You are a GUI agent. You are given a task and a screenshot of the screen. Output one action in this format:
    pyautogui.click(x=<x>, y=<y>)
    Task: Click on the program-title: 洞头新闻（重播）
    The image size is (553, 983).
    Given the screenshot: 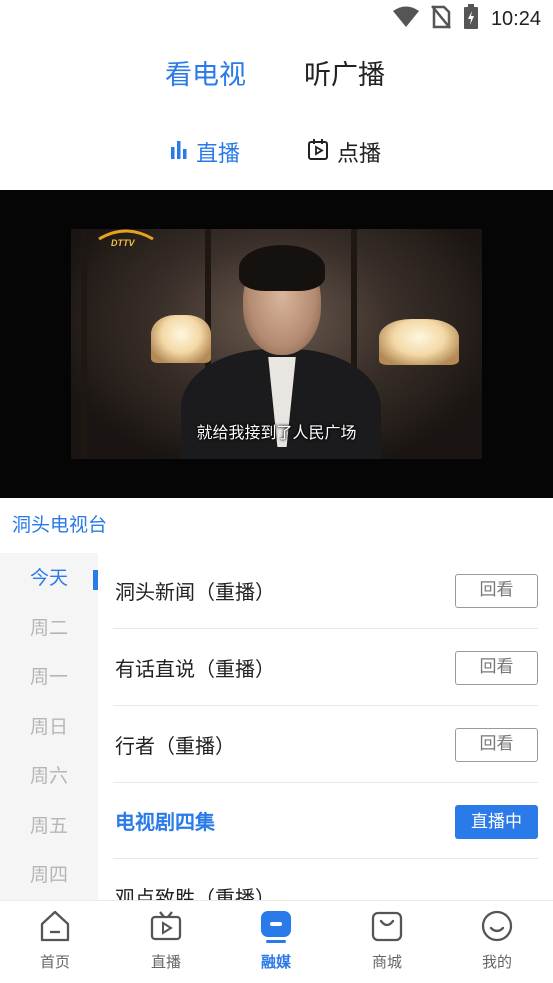 What is the action you would take?
    pyautogui.click(x=195, y=592)
    